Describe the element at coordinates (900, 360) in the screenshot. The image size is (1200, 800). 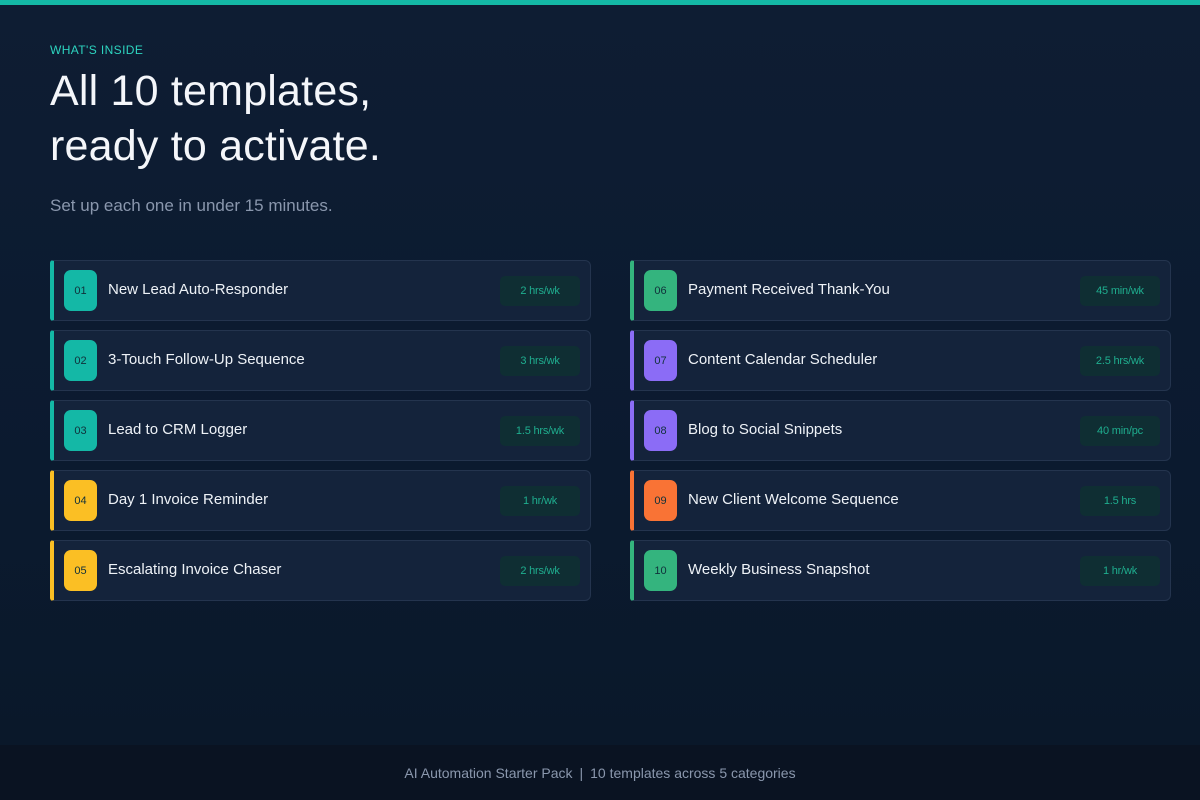
I see `template-card-07: 07 Content Calendar Scheduler 2.5 hrs/wk` at that location.